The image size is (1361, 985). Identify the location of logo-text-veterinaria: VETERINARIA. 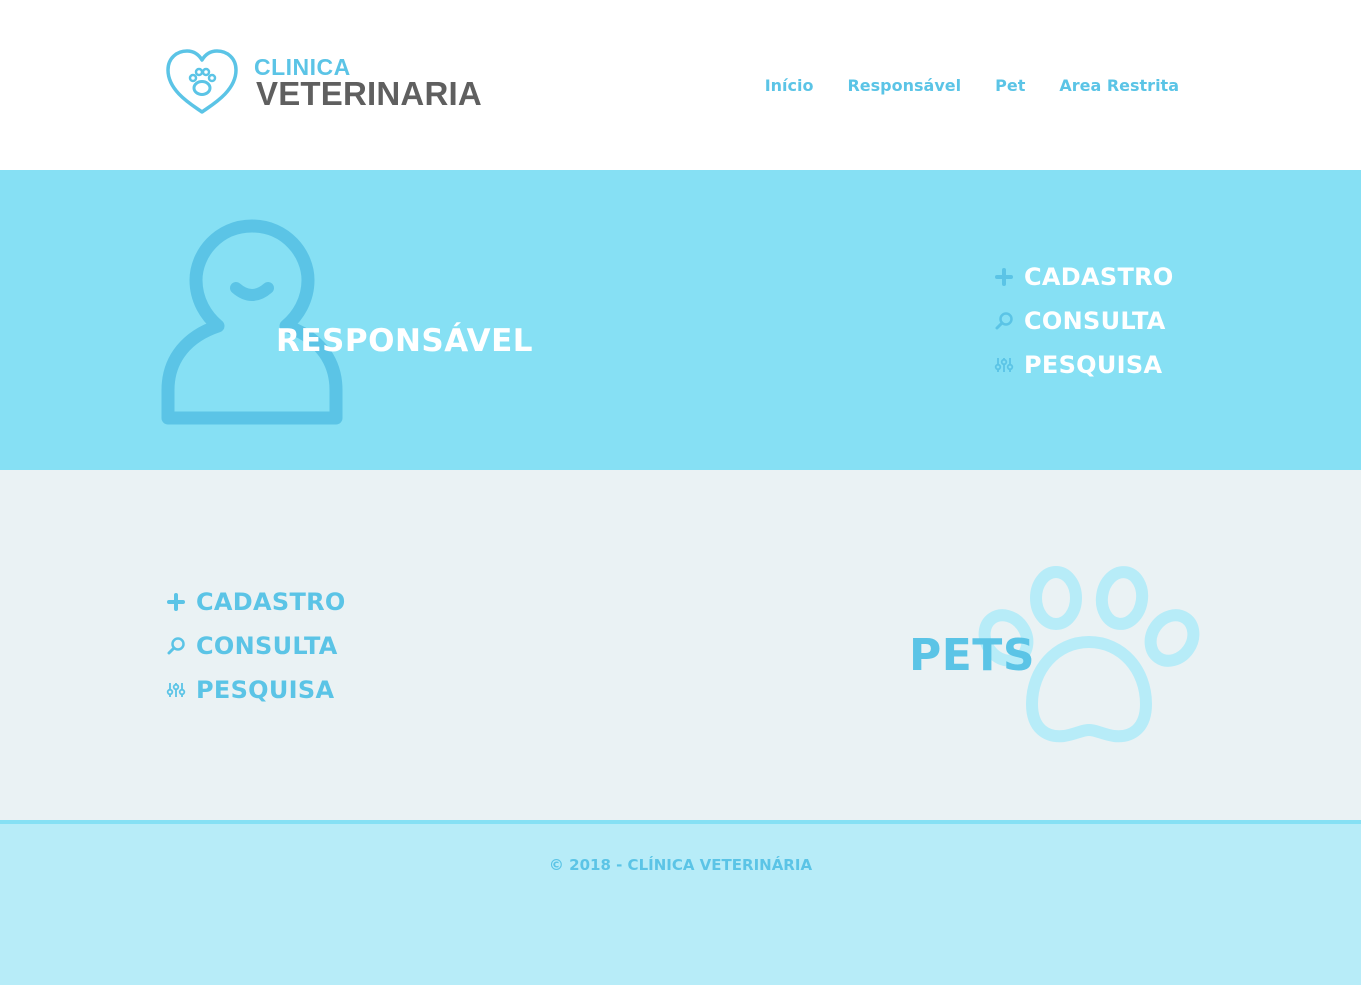
(369, 93).